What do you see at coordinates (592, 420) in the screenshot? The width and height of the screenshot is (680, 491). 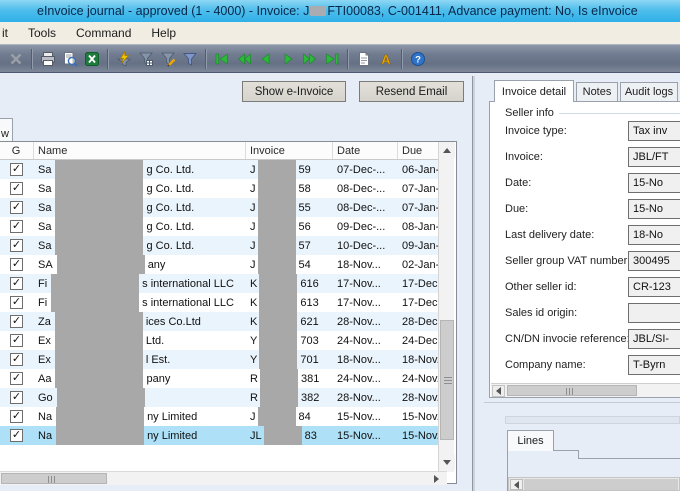 I see `splitter-band` at bounding box center [592, 420].